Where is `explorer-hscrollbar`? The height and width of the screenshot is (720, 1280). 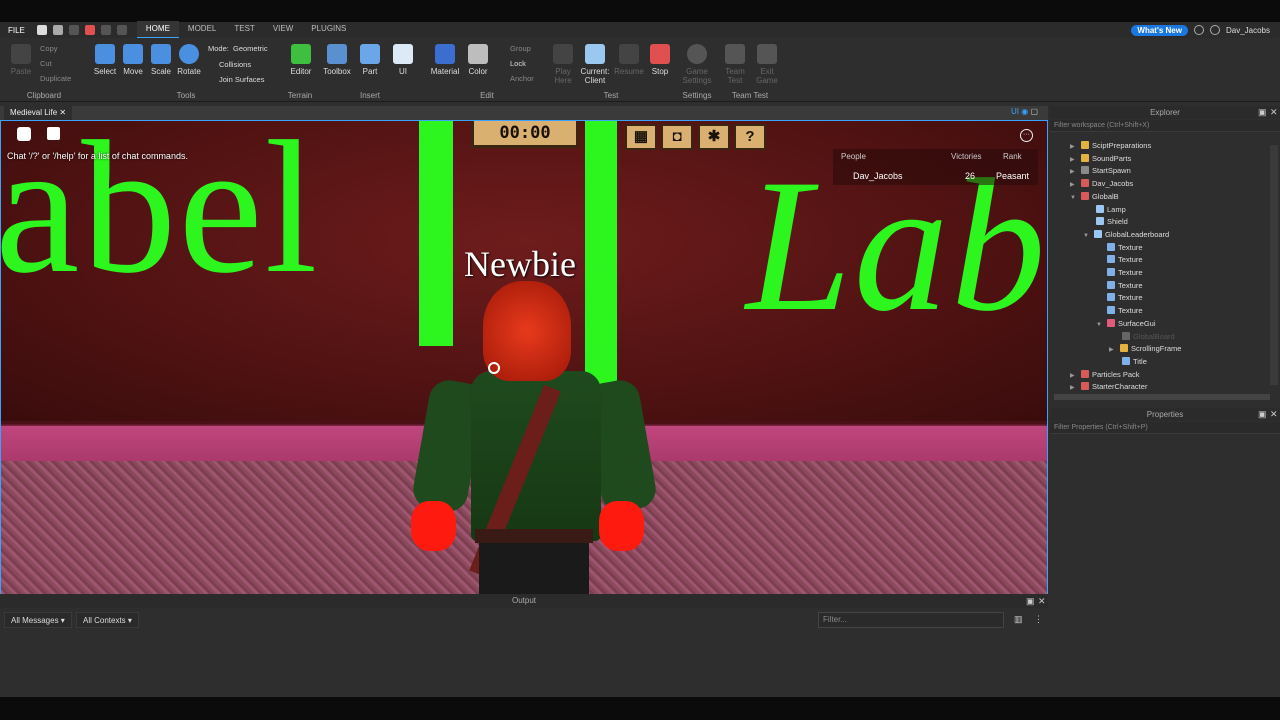
explorer-hscrollbar is located at coordinates (1162, 397).